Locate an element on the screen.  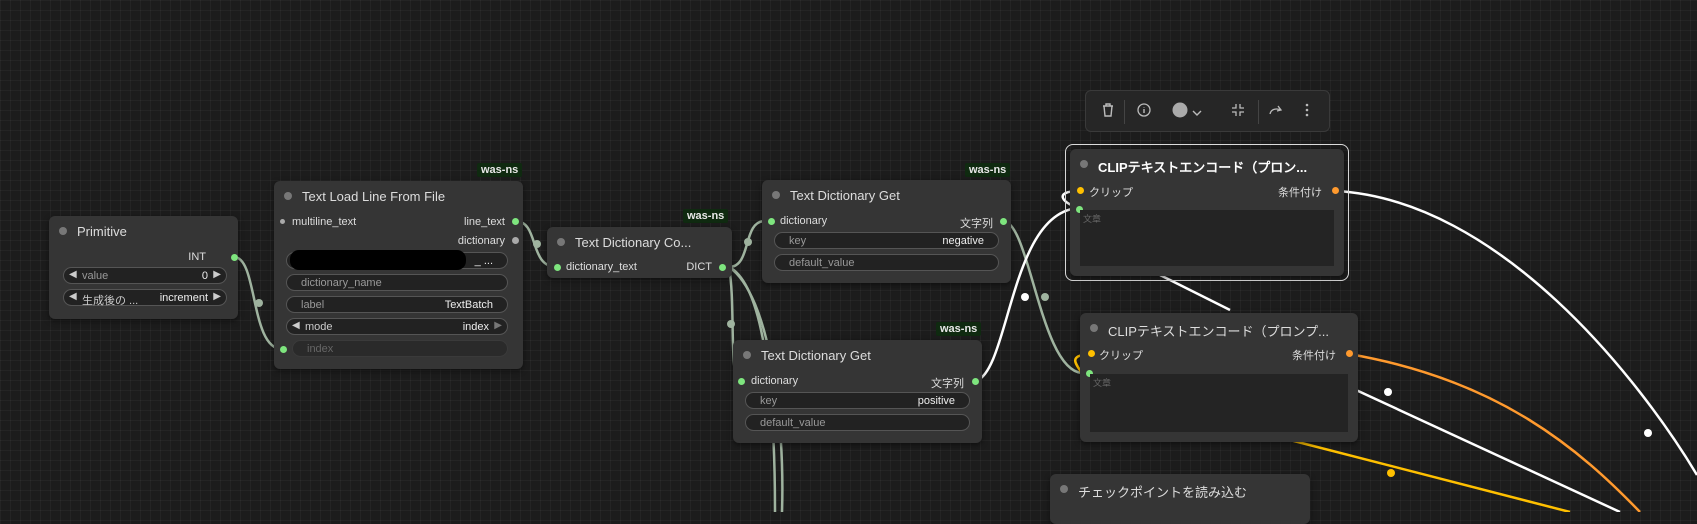
chevron-down-icon is located at coordinates (1197, 112).